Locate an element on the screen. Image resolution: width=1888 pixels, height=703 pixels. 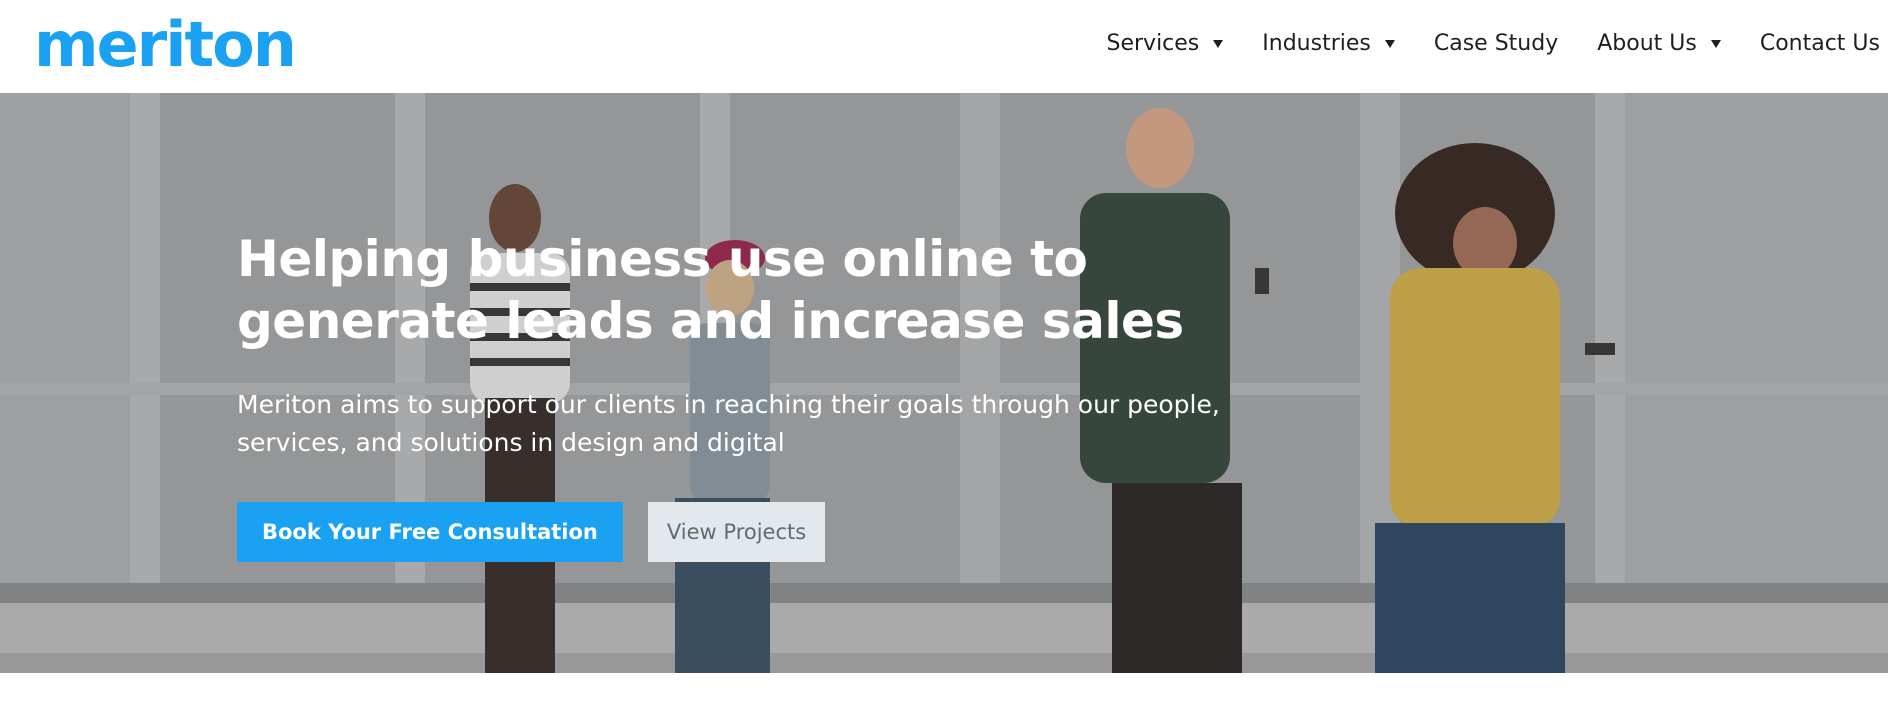
nav-item-label: Services is located at coordinates (1153, 43).